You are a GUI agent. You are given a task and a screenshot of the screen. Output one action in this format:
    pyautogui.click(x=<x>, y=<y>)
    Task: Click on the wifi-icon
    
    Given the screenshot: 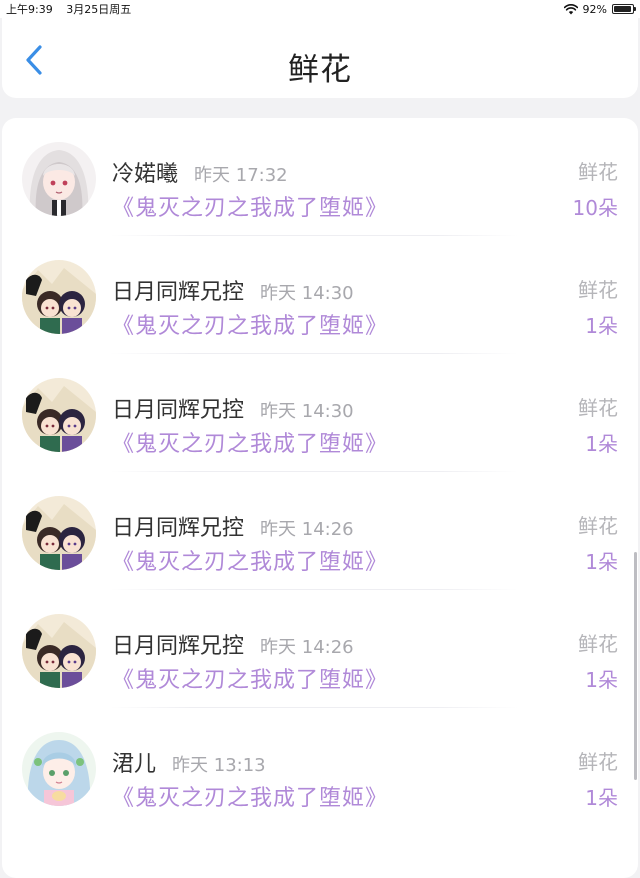 What is the action you would take?
    pyautogui.click(x=570, y=8)
    